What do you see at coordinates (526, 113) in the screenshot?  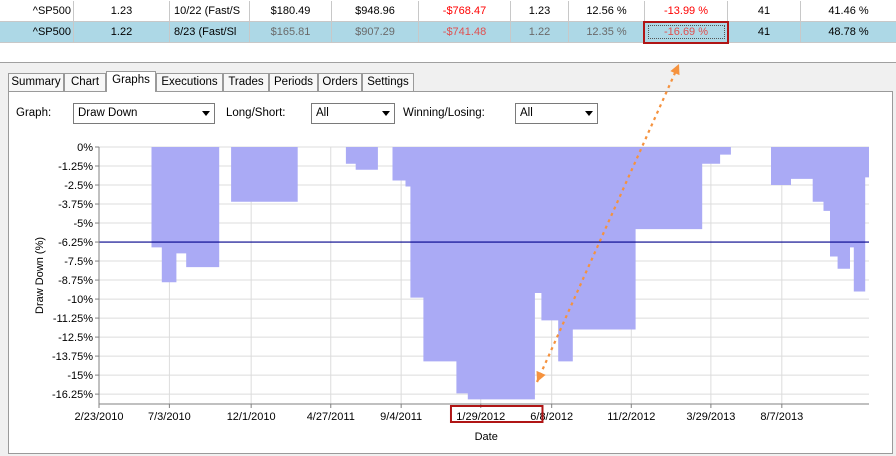 I see `winning-losing-select-value: All` at bounding box center [526, 113].